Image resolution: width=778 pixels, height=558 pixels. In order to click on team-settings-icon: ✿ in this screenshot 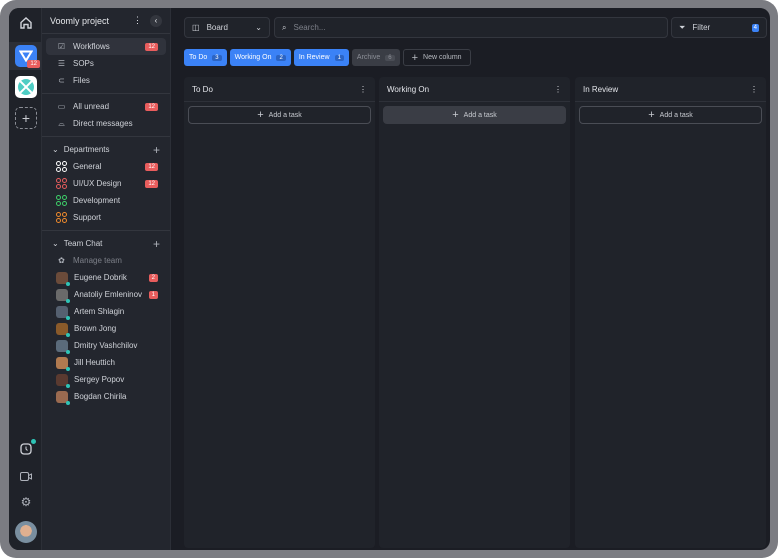, I will do `click(61, 260)`.